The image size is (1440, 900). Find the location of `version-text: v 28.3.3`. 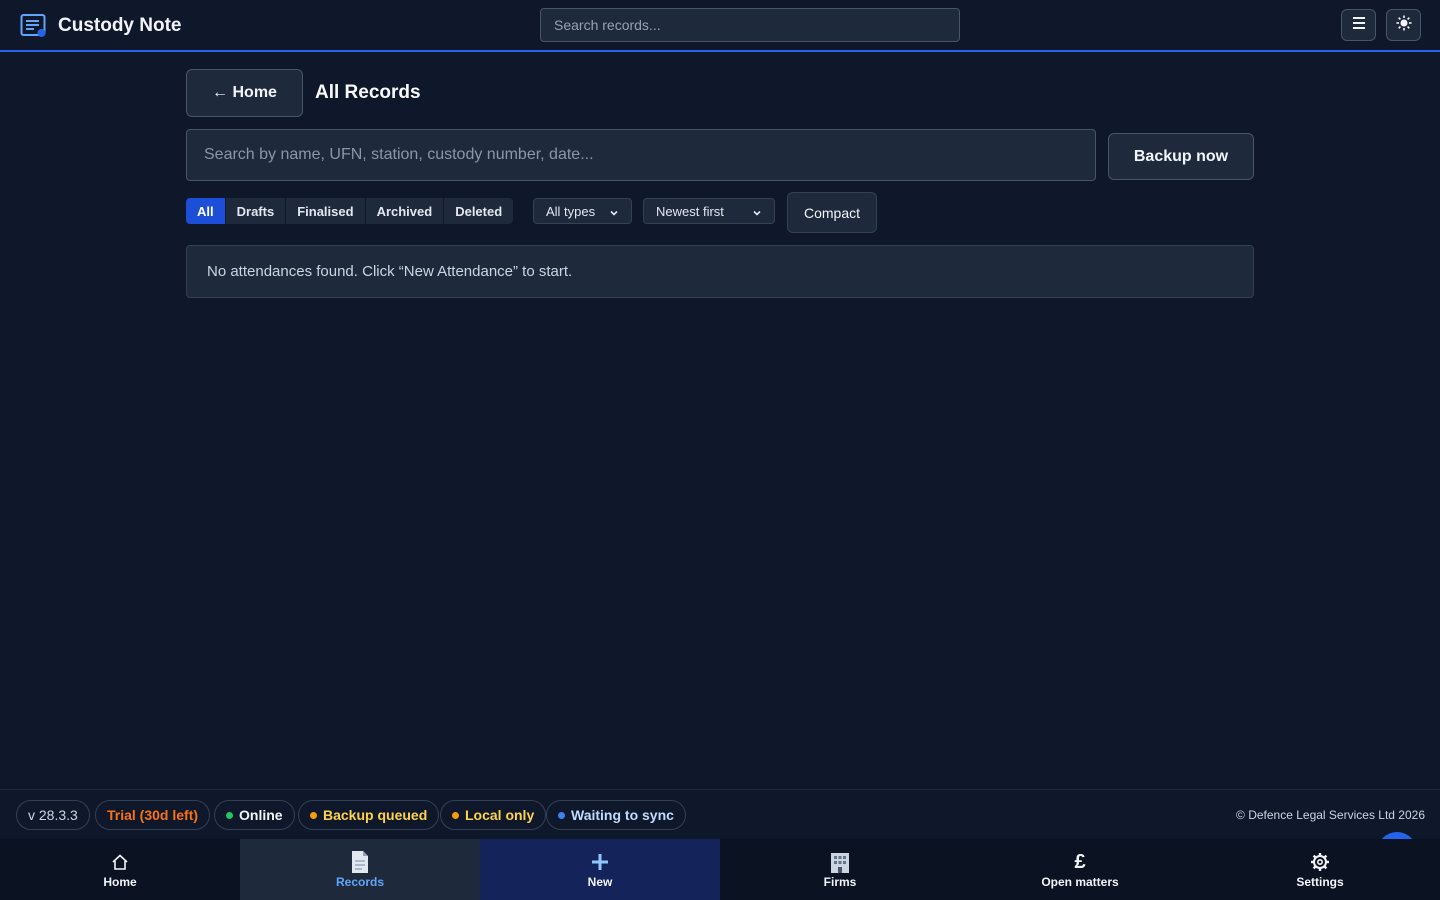

version-text: v 28.3.3 is located at coordinates (53, 815).